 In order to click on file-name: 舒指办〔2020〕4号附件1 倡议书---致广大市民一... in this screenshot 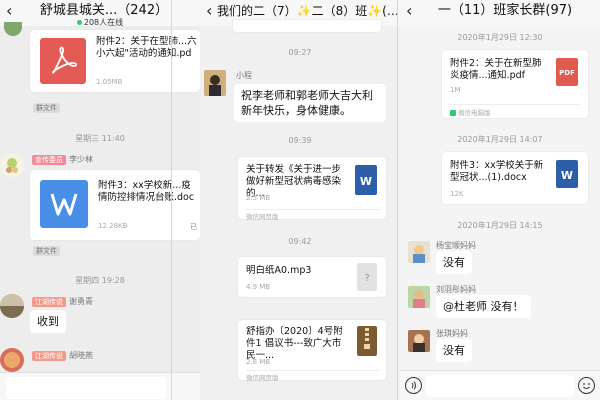, I will do `click(294, 343)`.